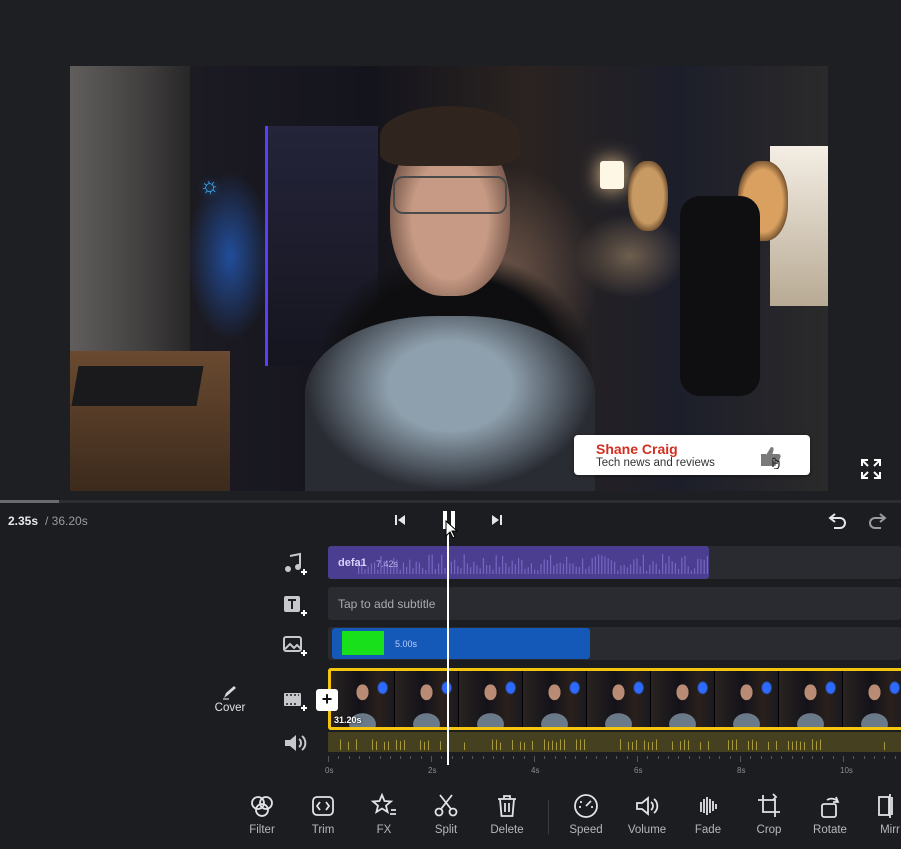 The image size is (901, 849). Describe the element at coordinates (830, 807) in the screenshot. I see `rotate-icon` at that location.